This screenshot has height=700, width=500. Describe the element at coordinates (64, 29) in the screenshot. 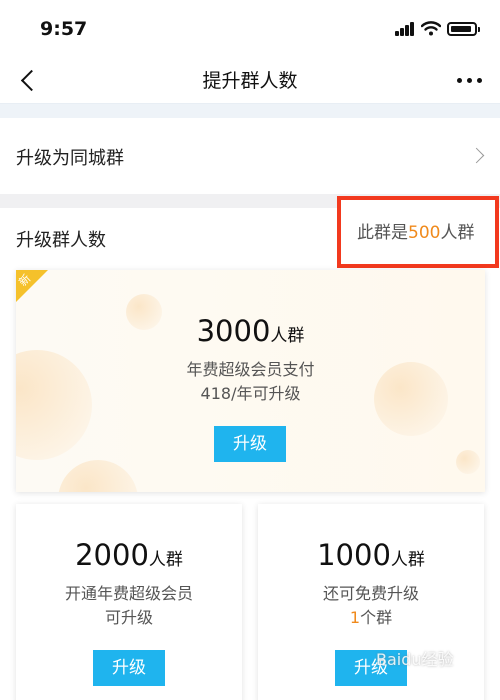

I see `status-time: 9:57` at that location.